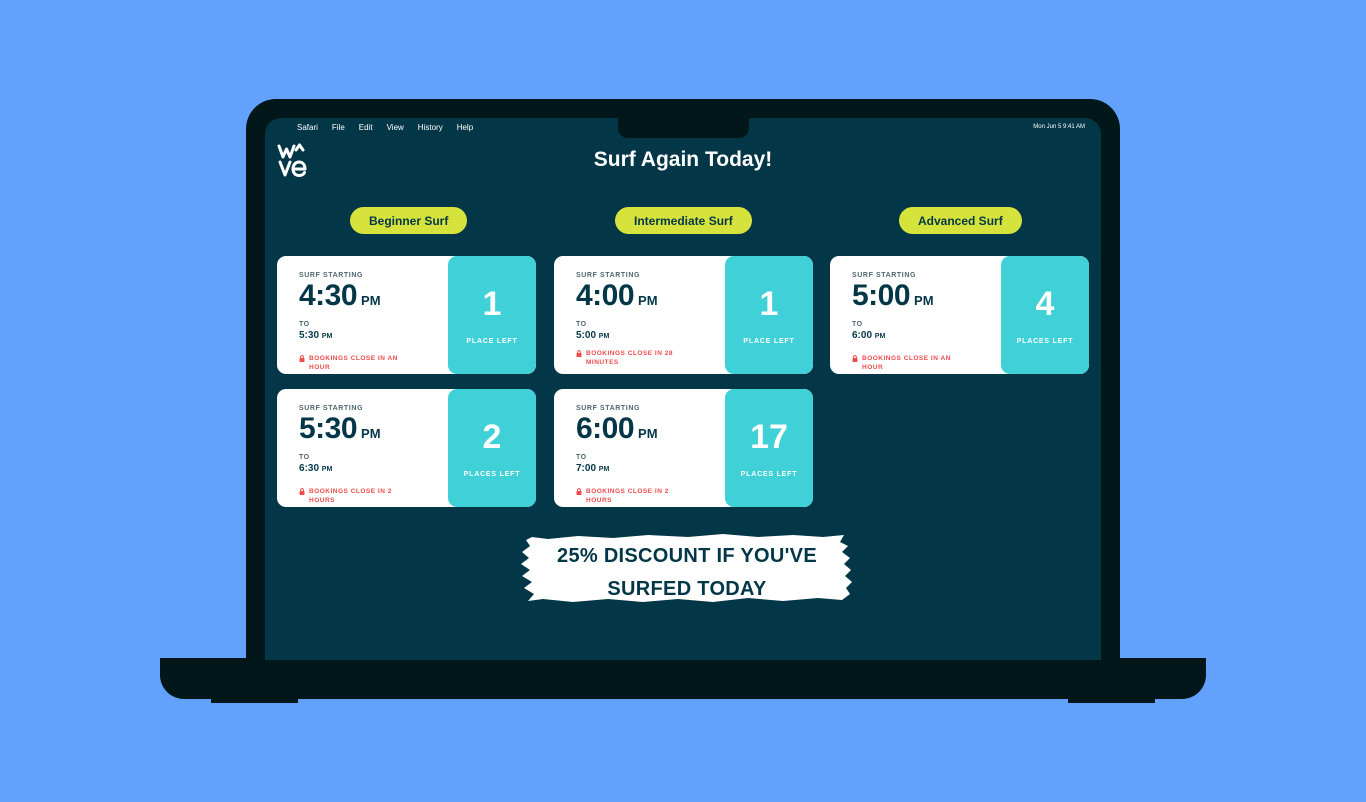 This screenshot has width=1366, height=802. Describe the element at coordinates (340, 335) in the screenshot. I see `end-time: 5:30 PM` at that location.